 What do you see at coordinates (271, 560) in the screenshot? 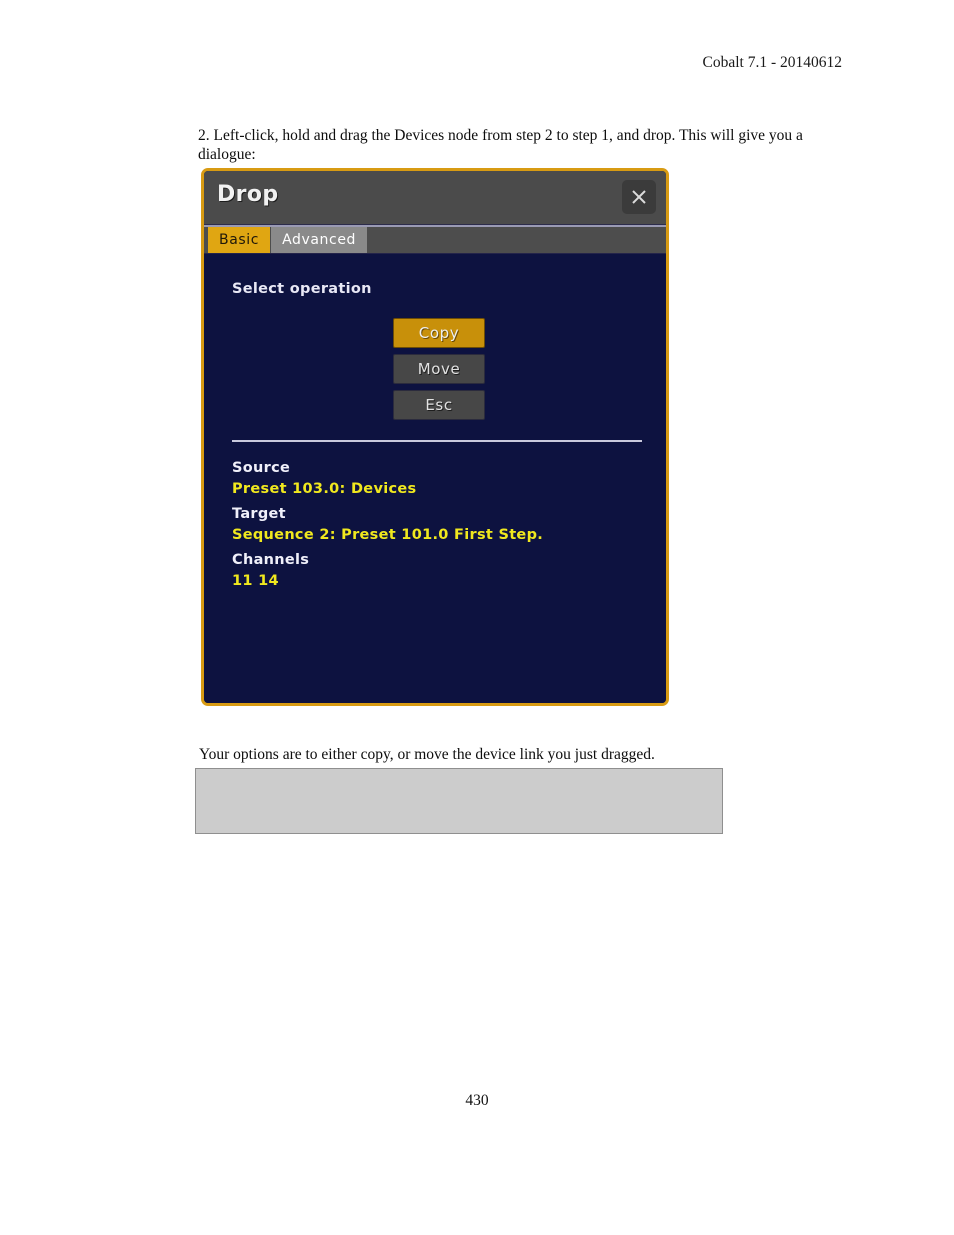
I see `channels-label: Channels` at bounding box center [271, 560].